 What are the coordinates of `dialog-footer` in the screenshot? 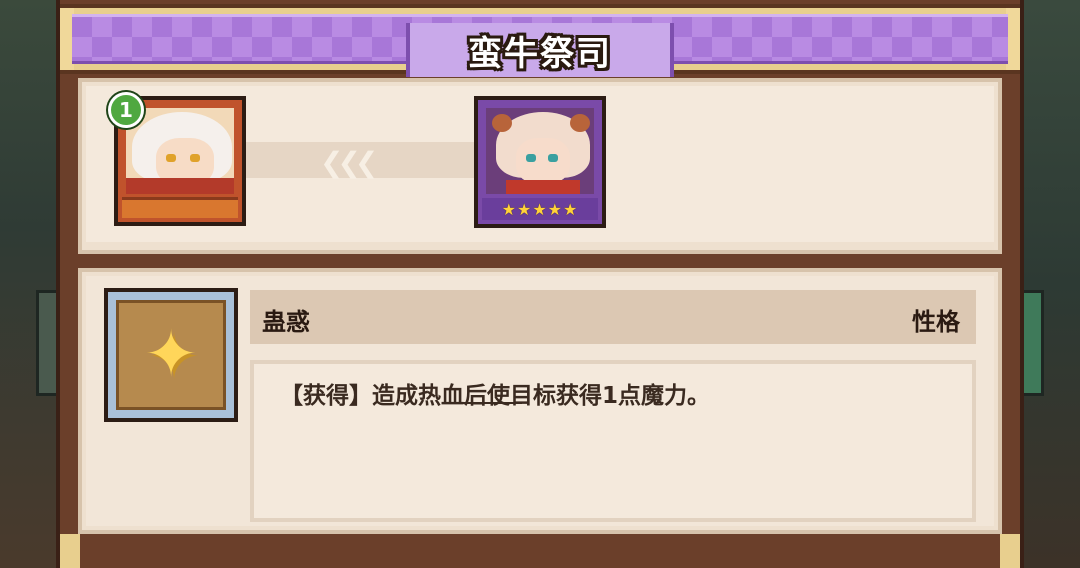 It's located at (540, 551).